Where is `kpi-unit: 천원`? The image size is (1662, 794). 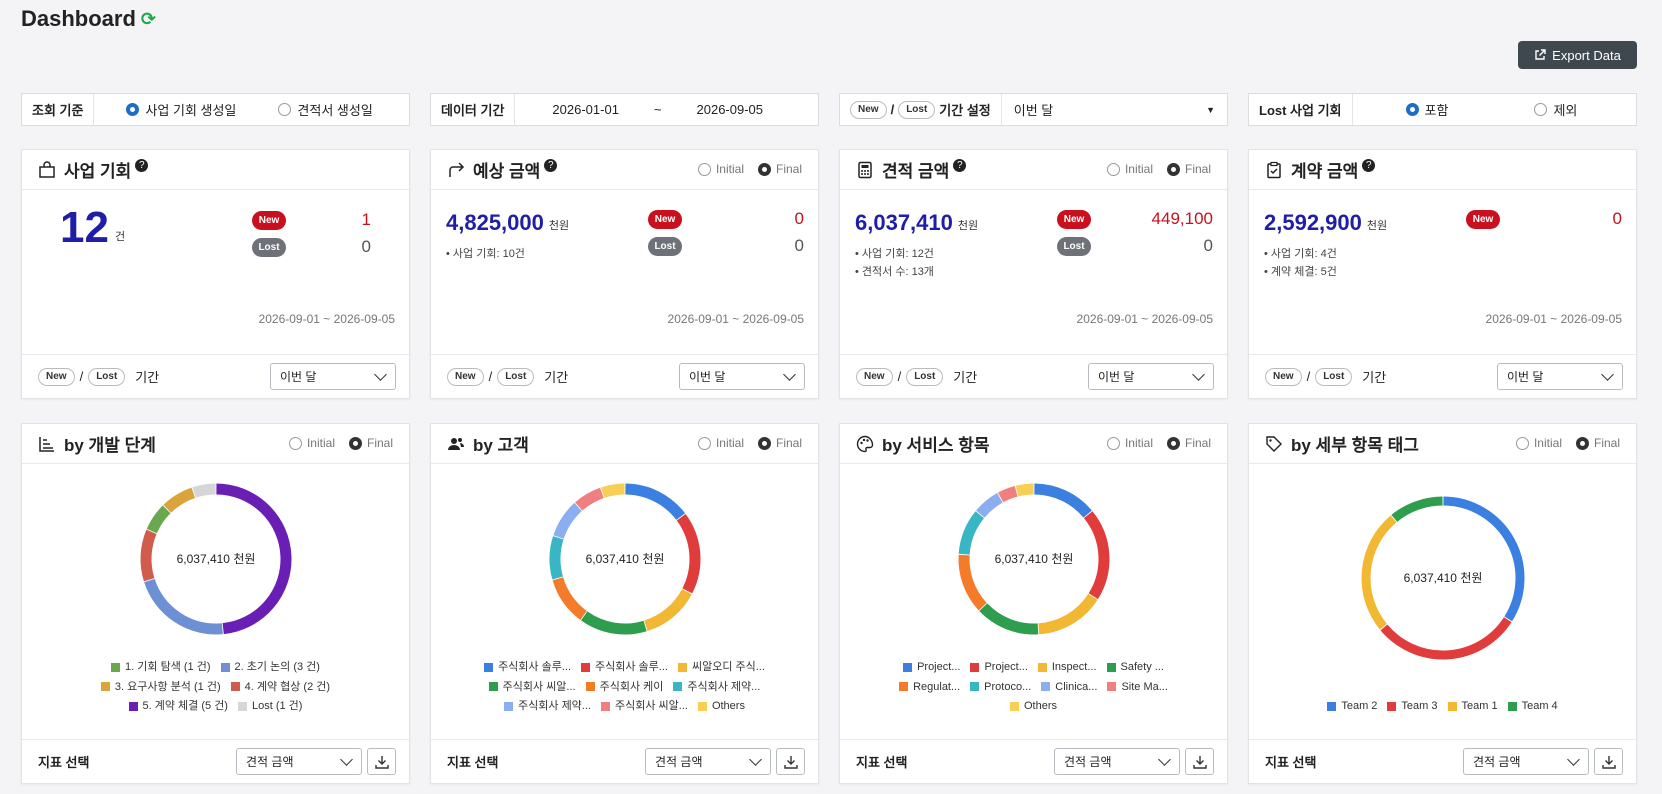
kpi-unit: 천원 is located at coordinates (968, 226).